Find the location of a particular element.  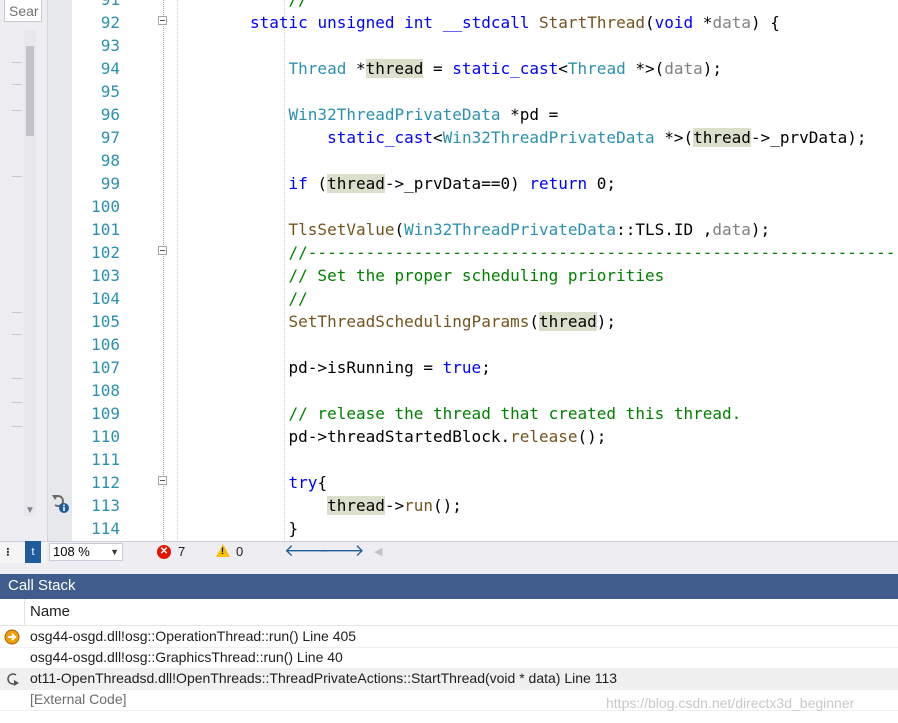

line-number: 107 is located at coordinates (105, 367).